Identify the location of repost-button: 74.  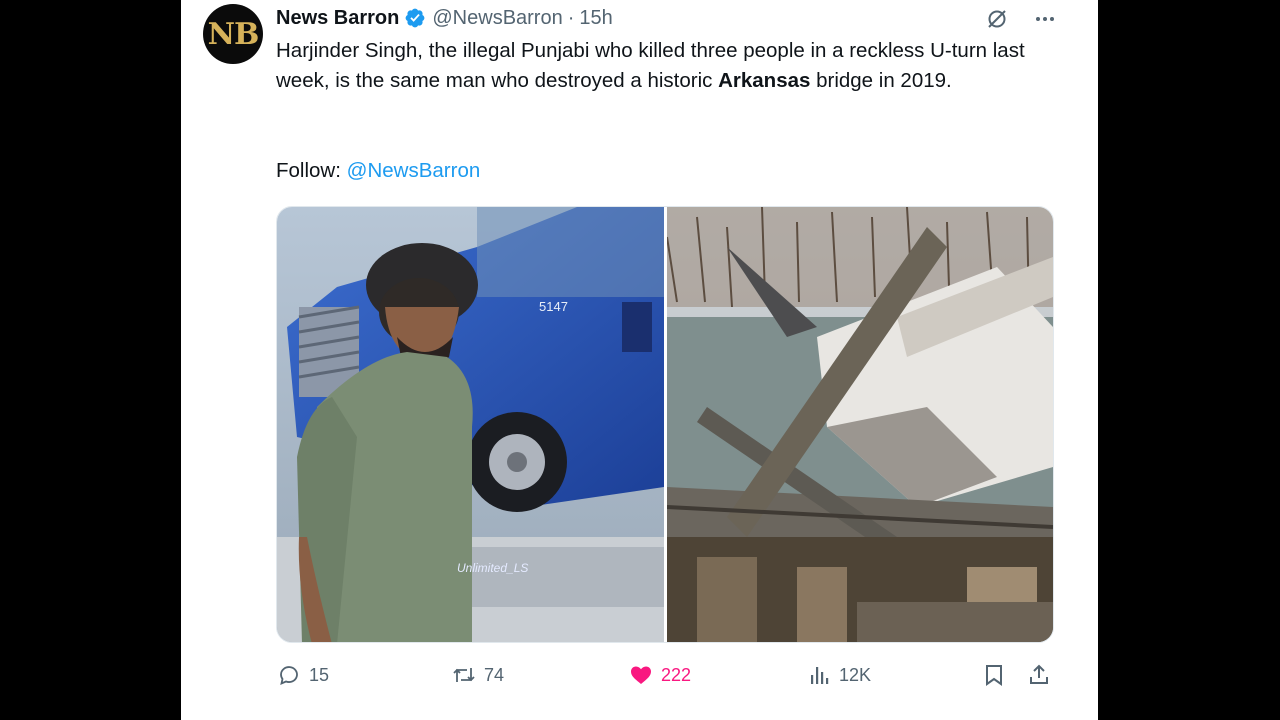
(477, 675).